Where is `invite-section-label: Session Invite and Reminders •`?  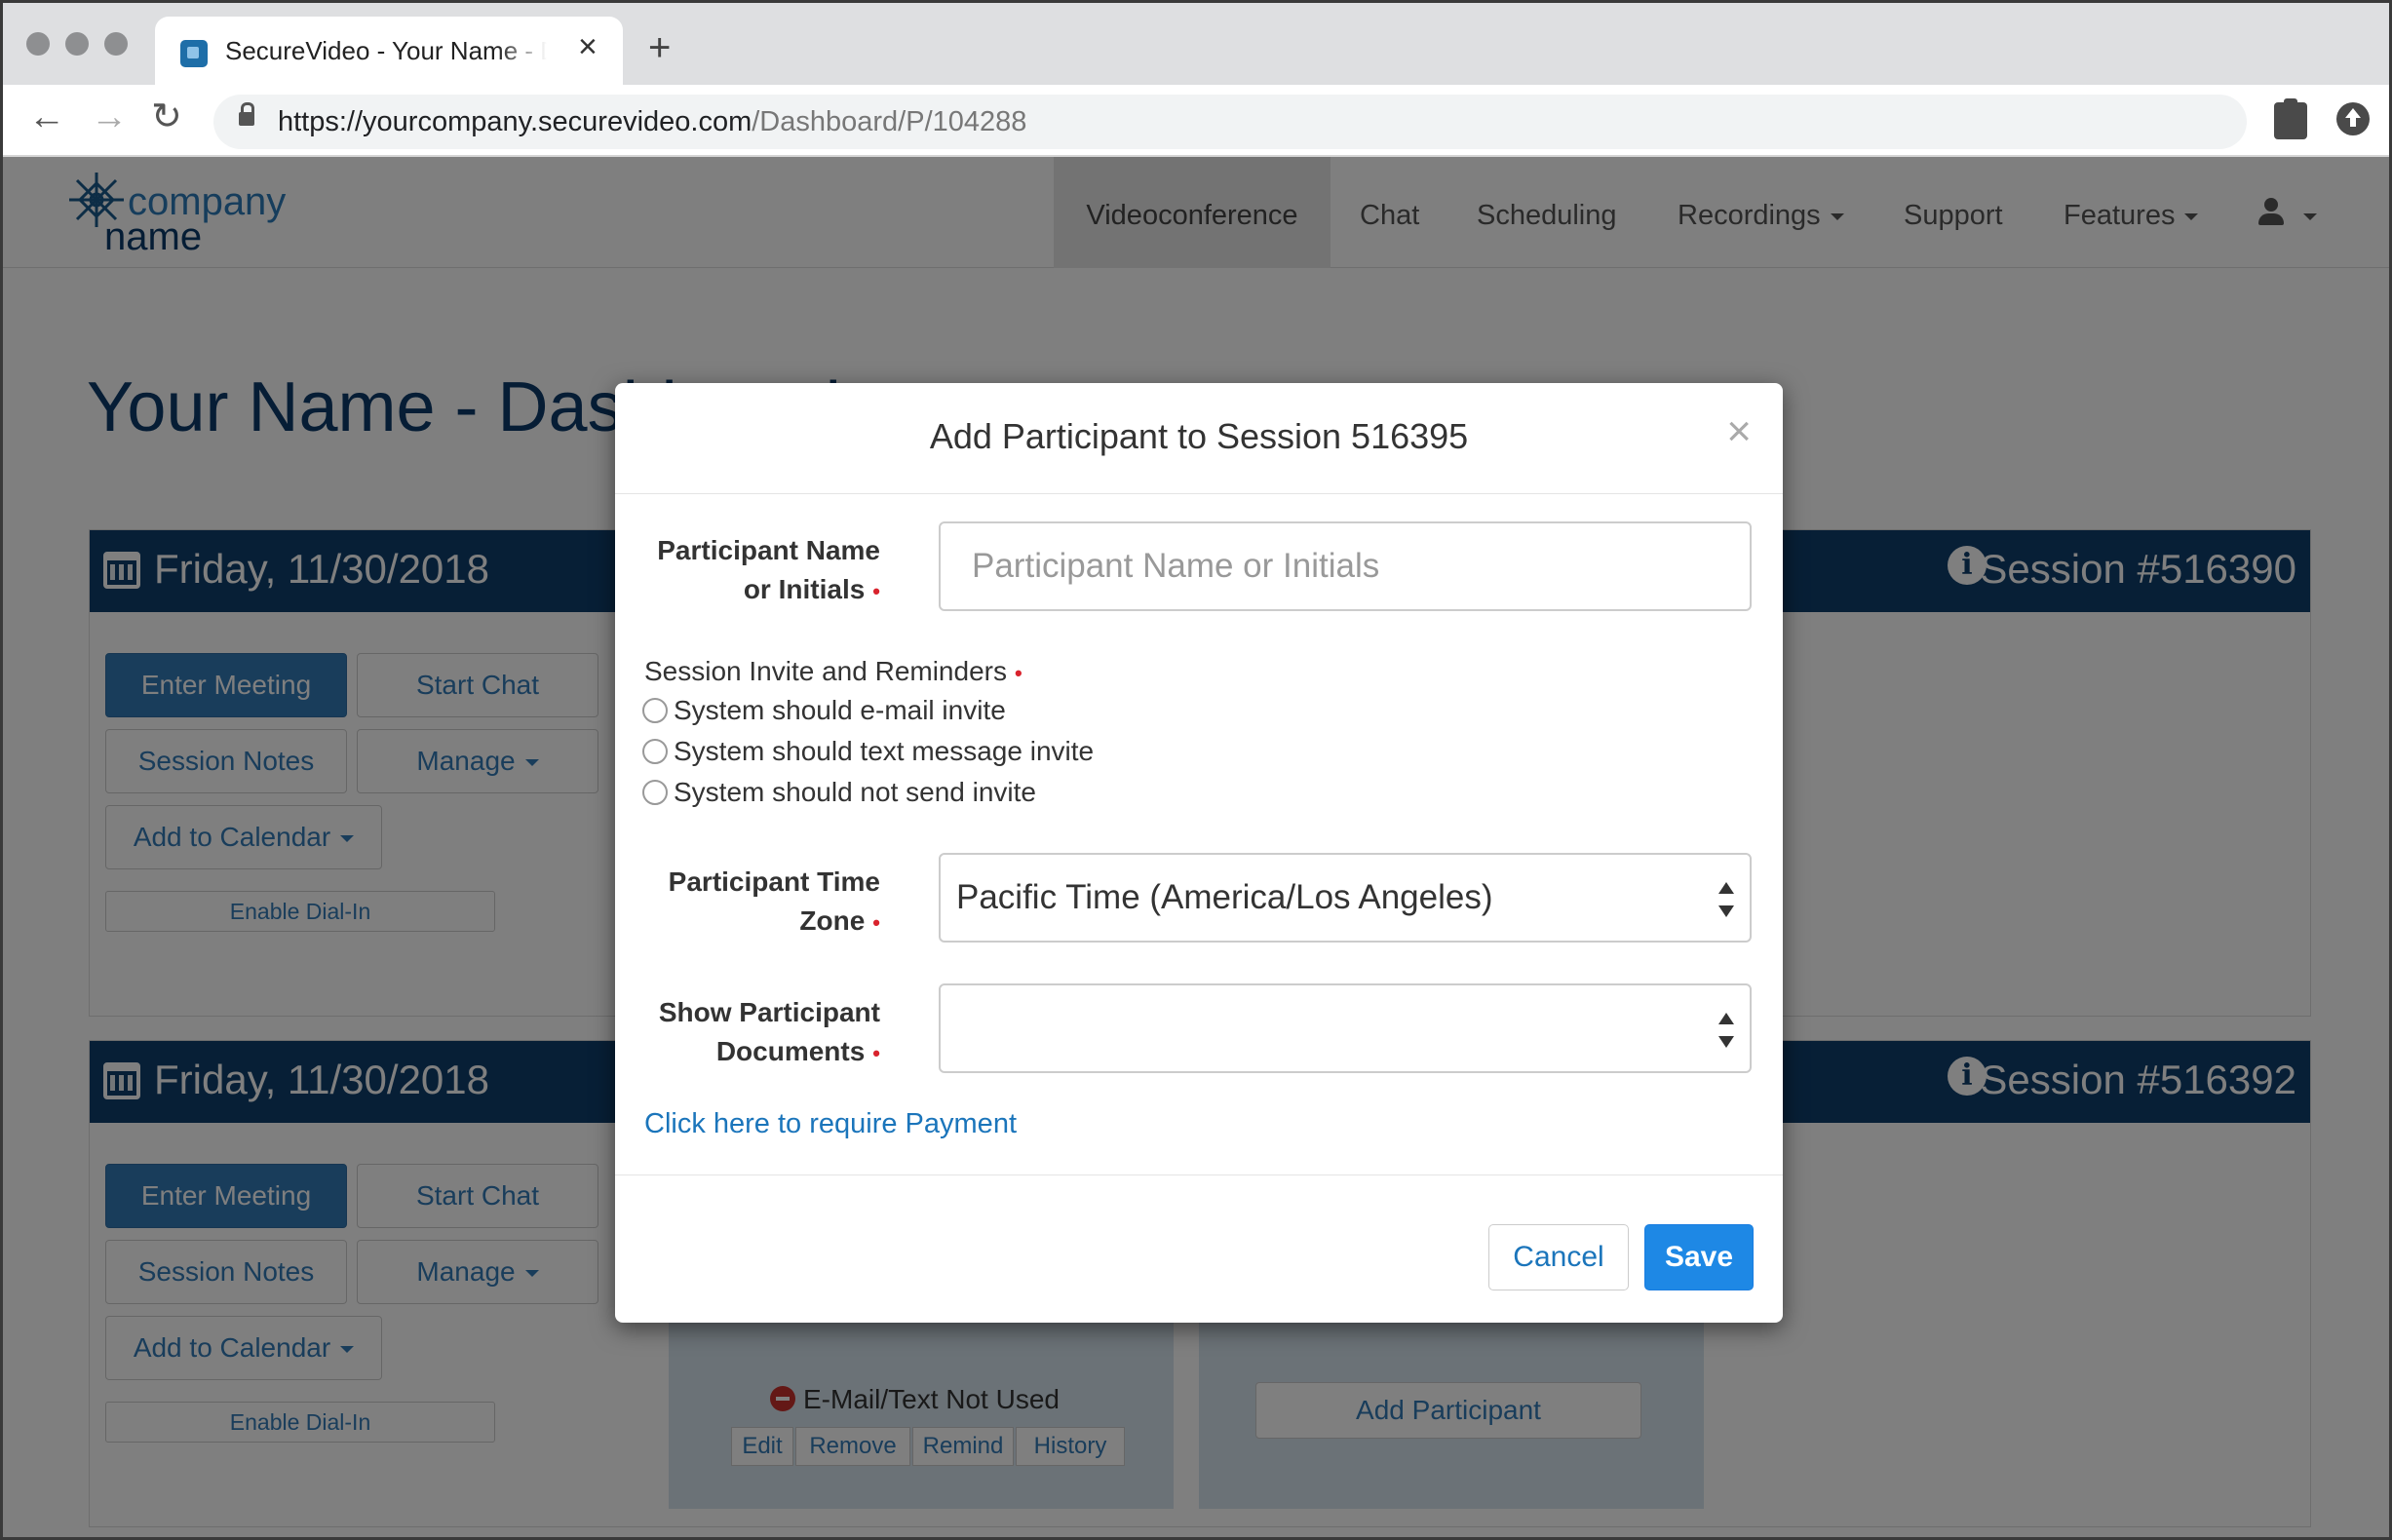 invite-section-label: Session Invite and Reminders • is located at coordinates (833, 671).